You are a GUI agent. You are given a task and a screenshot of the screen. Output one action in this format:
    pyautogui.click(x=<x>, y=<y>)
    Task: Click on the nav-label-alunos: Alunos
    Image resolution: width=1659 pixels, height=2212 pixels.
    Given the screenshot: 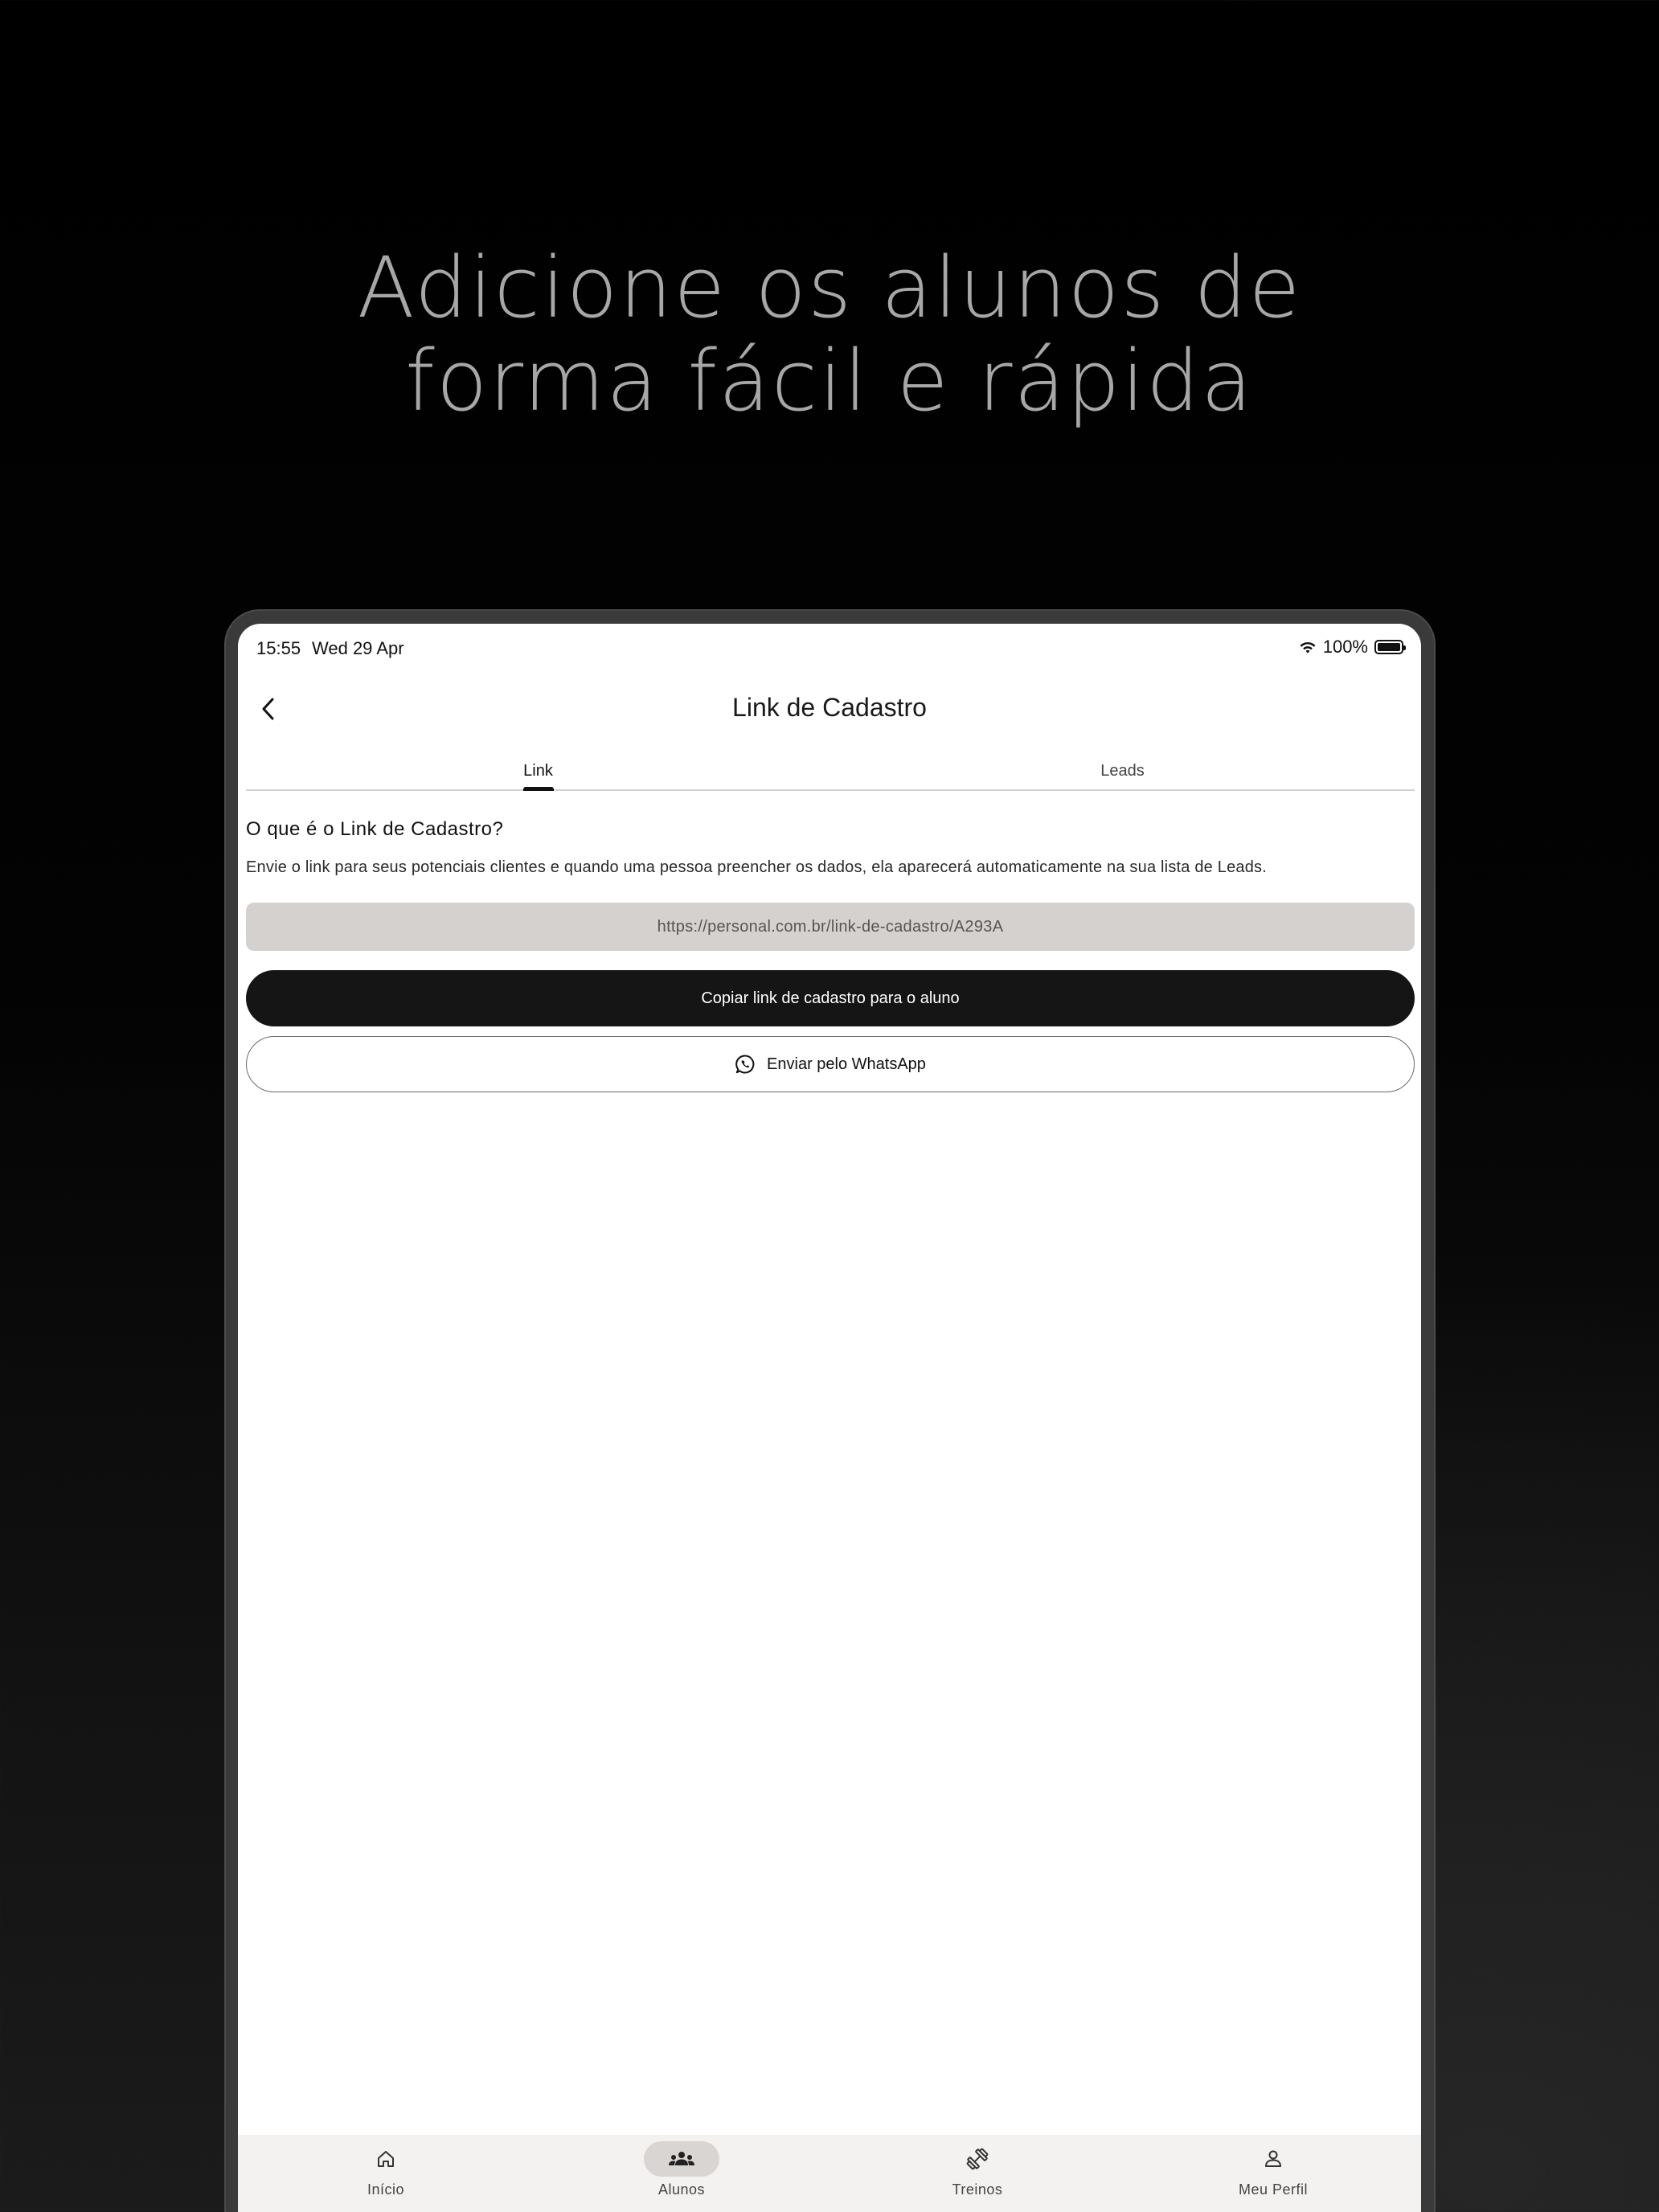 What is the action you would take?
    pyautogui.click(x=681, y=2189)
    